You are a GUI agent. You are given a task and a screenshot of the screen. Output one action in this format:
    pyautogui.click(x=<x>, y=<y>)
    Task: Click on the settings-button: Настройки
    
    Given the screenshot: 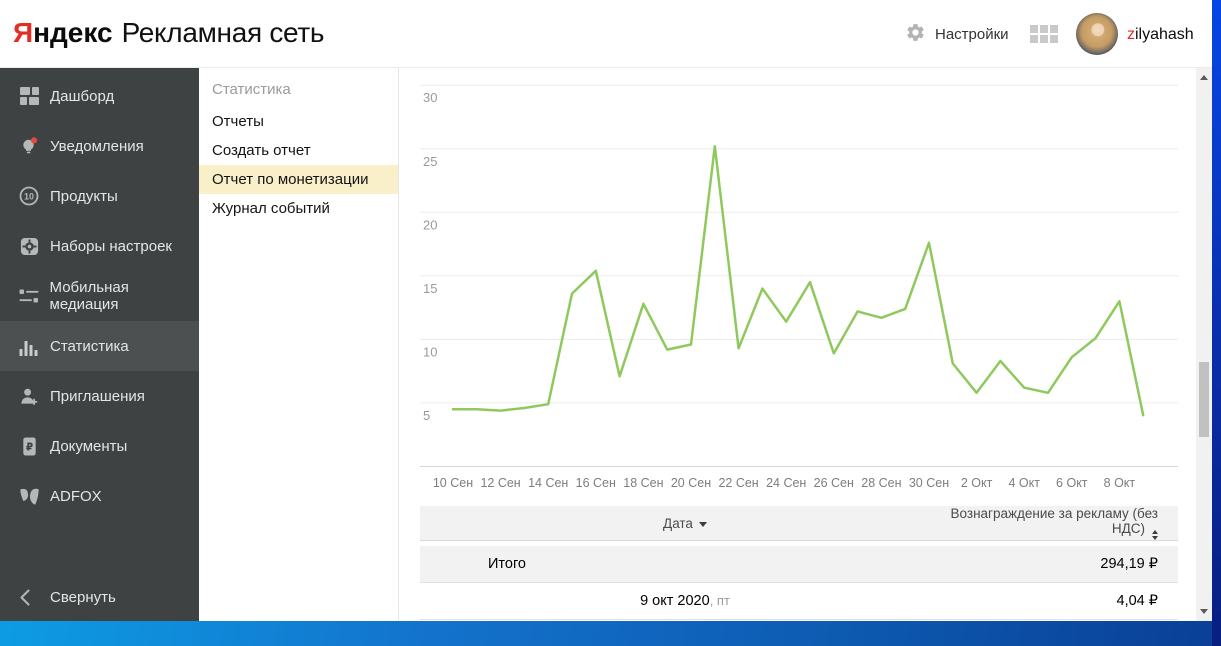 What is the action you would take?
    pyautogui.click(x=957, y=34)
    